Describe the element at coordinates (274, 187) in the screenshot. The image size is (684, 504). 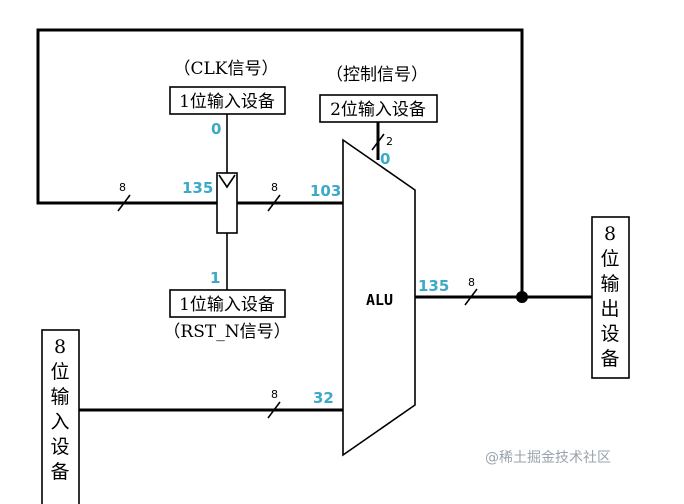
I see `reg-to-alu-width: 8` at that location.